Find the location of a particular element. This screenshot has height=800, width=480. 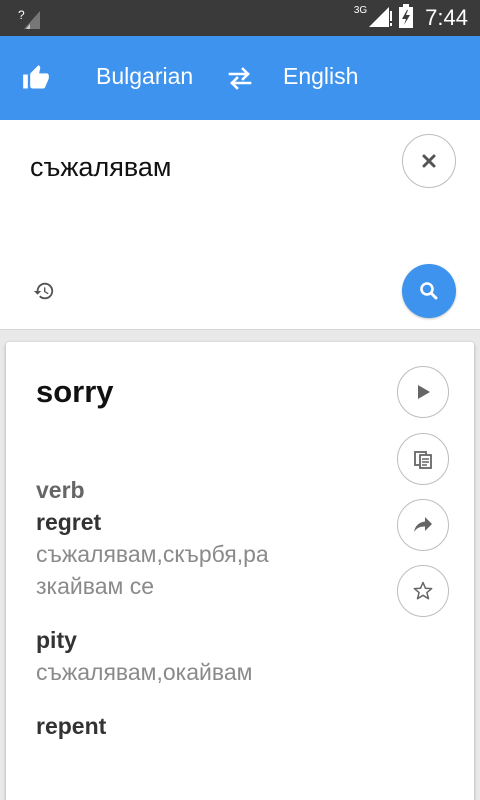

entry-synonyms: съжалявам,окайвам is located at coordinates (144, 672).